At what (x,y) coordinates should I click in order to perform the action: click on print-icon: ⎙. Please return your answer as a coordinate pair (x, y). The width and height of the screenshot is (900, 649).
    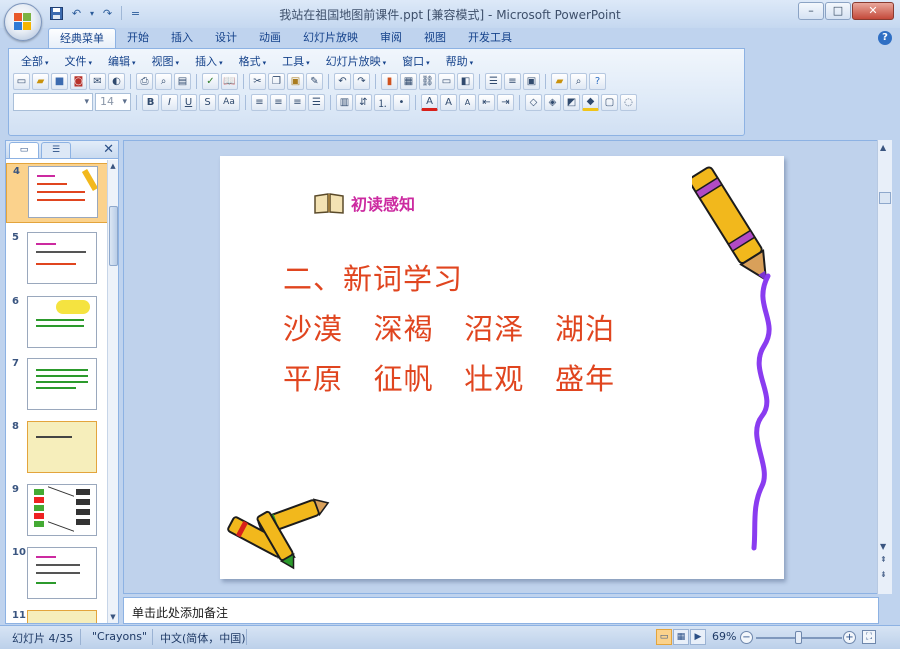
    Looking at the image, I should click on (144, 81).